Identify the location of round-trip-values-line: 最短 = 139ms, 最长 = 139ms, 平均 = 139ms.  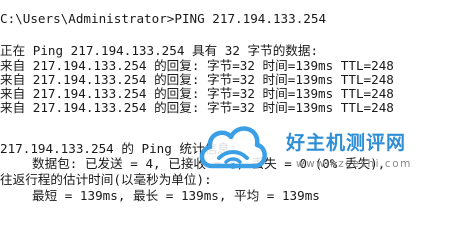
(176, 195).